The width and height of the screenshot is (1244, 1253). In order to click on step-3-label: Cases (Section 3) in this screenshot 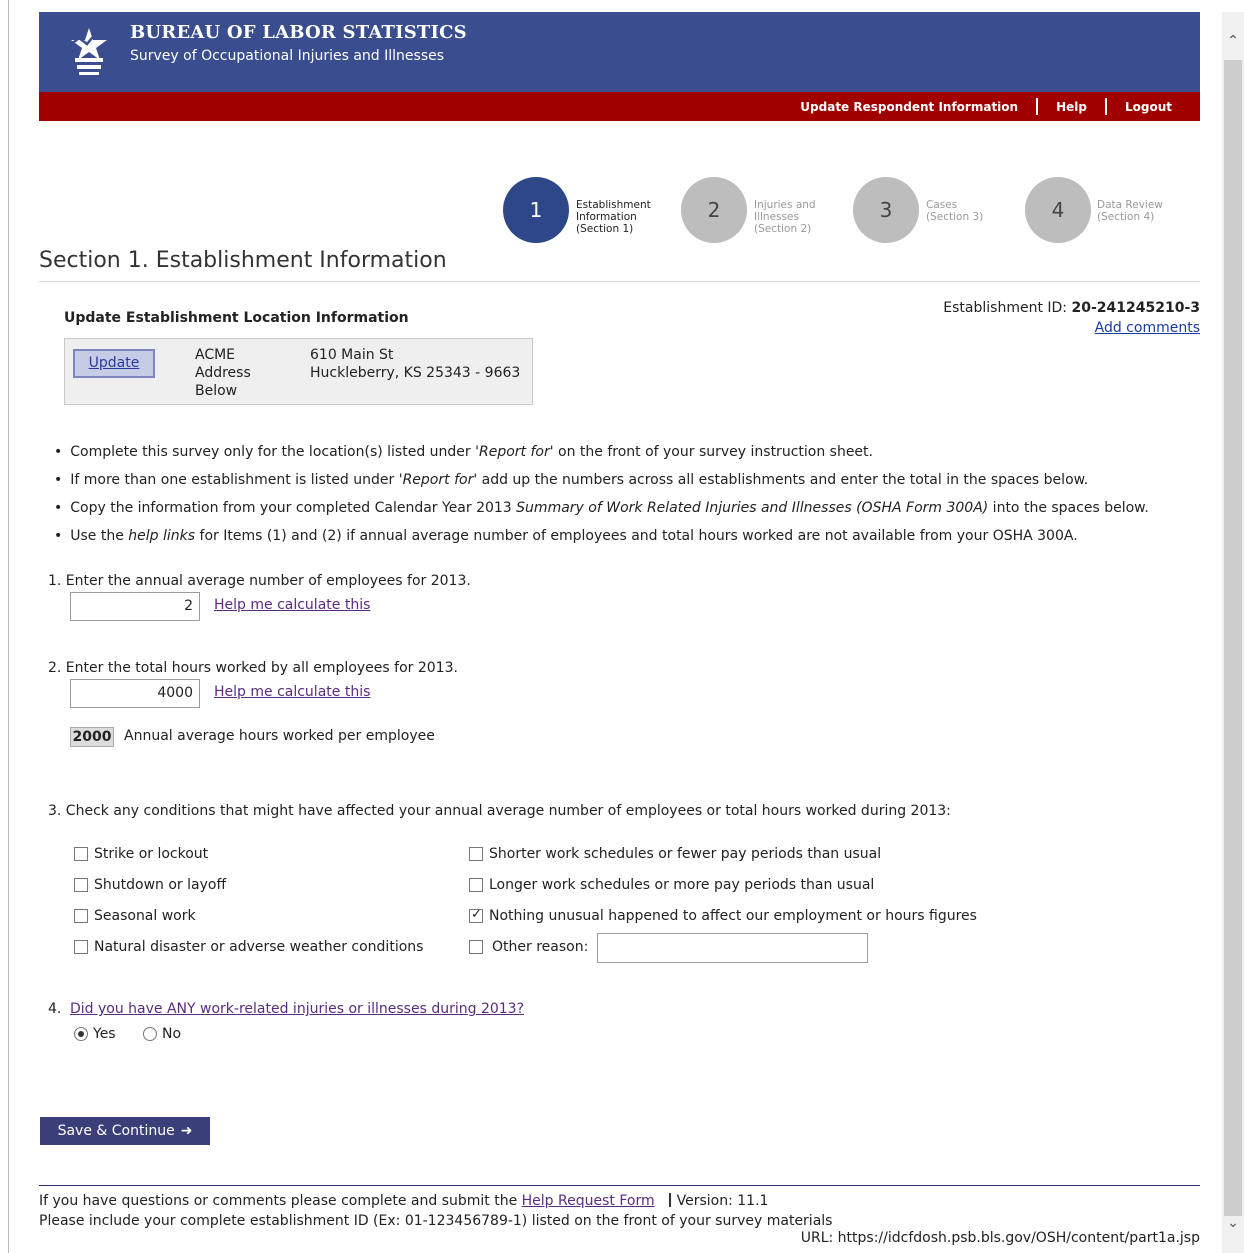, I will do `click(955, 211)`.